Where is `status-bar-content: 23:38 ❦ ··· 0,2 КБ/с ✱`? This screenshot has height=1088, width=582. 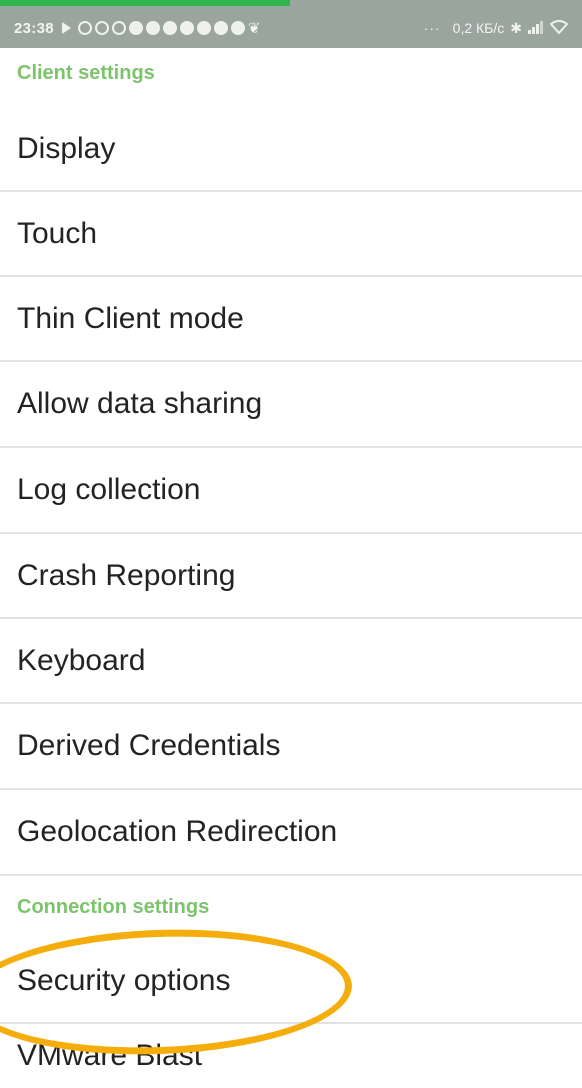 status-bar-content: 23:38 ❦ ··· 0,2 КБ/с ✱ is located at coordinates (291, 28).